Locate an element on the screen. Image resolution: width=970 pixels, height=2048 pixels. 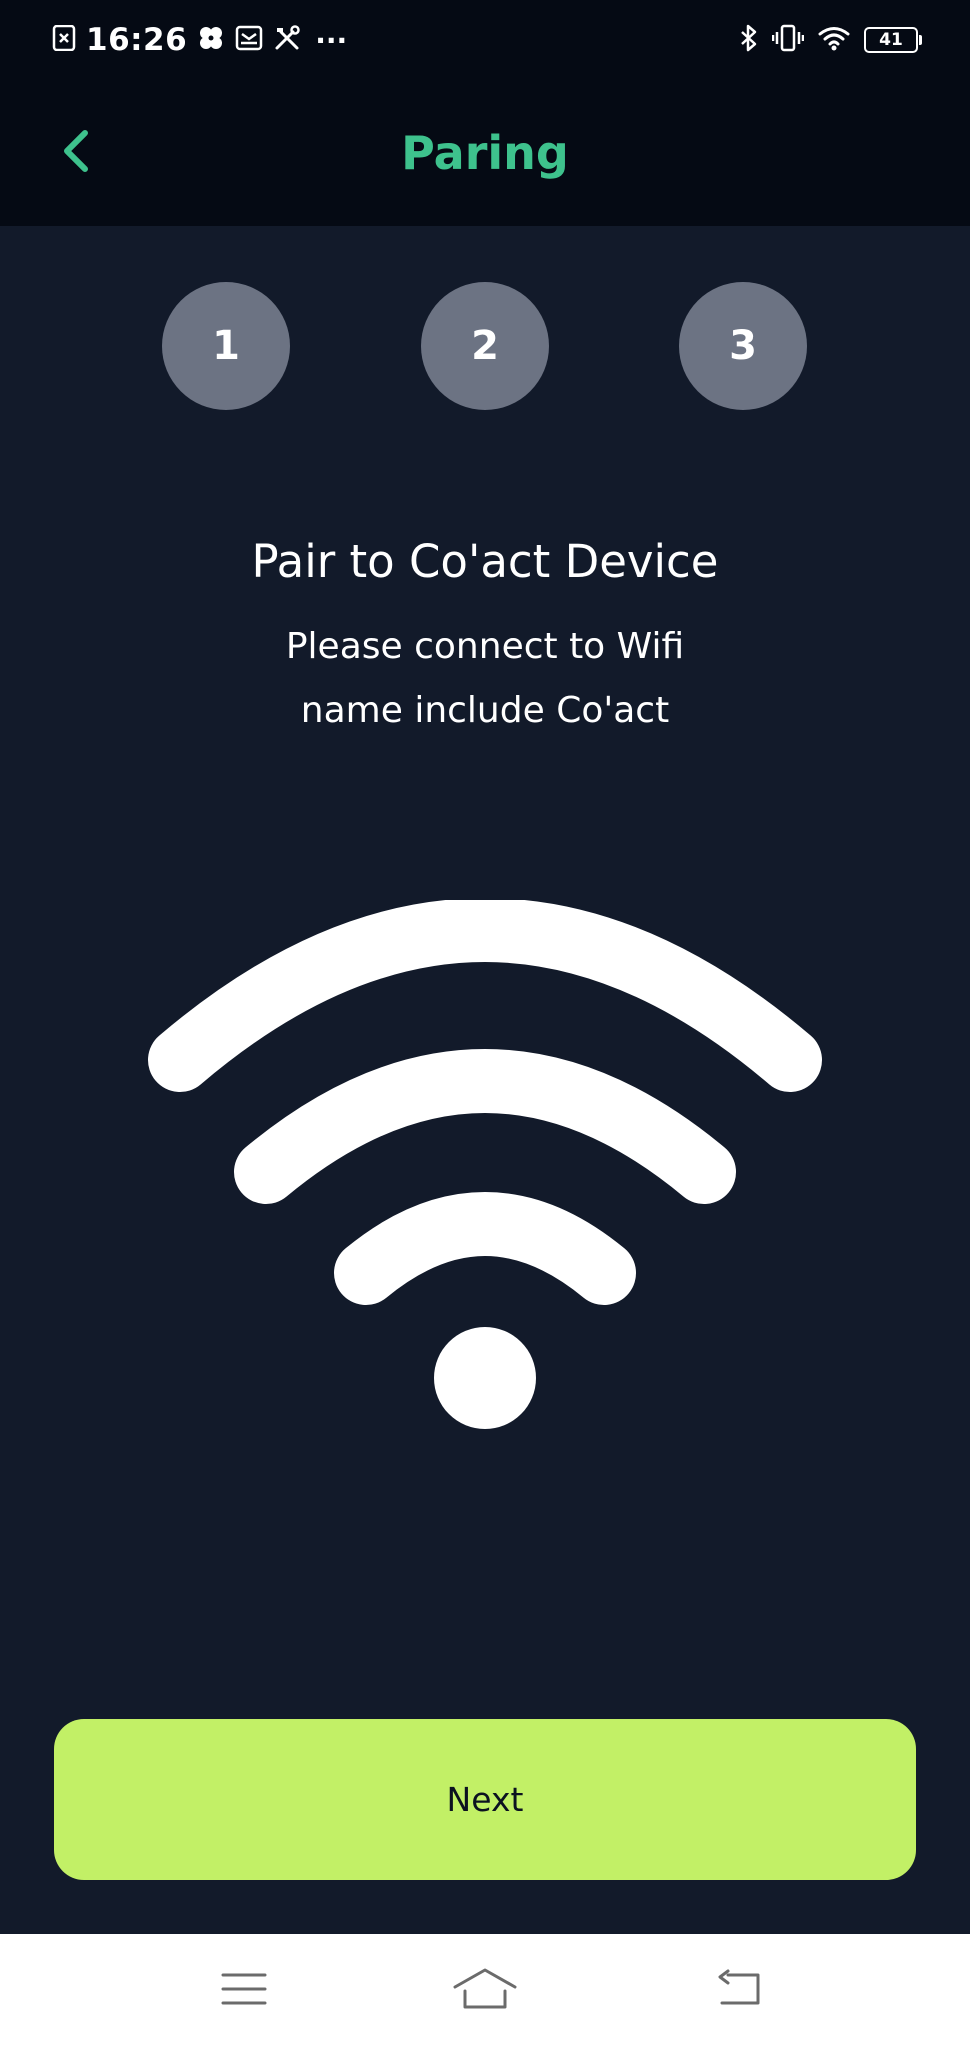
pairing-heading: Pair to Co'act Device is located at coordinates (485, 561).